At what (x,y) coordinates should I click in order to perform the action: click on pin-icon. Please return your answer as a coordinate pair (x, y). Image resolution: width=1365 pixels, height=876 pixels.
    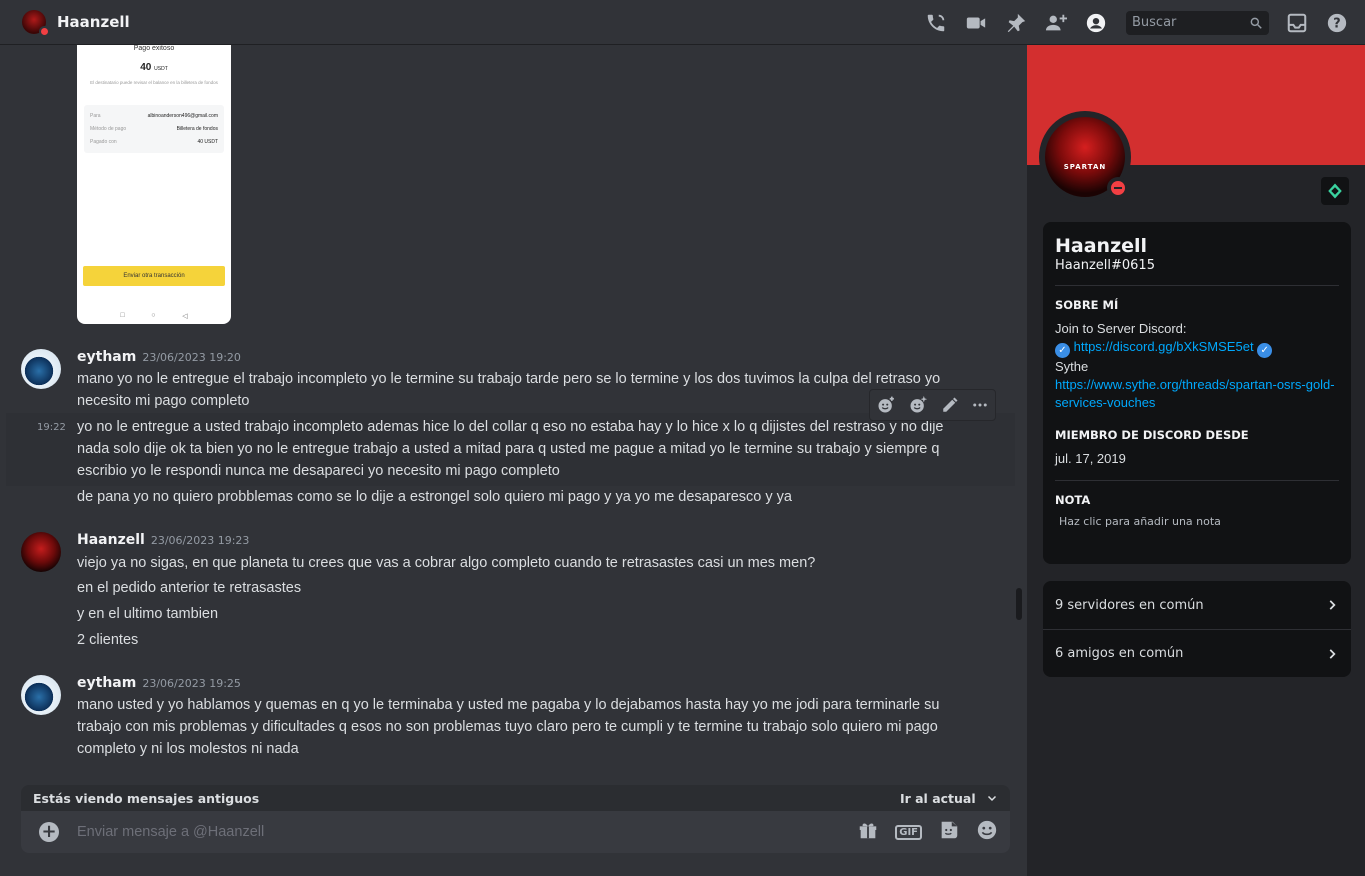
    Looking at the image, I should click on (1016, 23).